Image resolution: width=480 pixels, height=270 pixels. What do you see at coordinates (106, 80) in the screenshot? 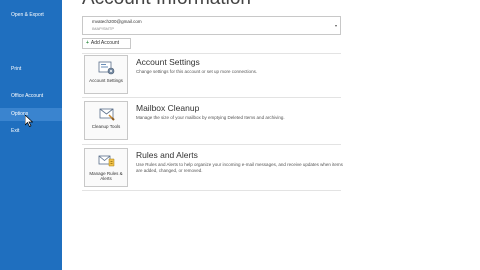
I see `account-settings-tile-label: Account Settings` at bounding box center [106, 80].